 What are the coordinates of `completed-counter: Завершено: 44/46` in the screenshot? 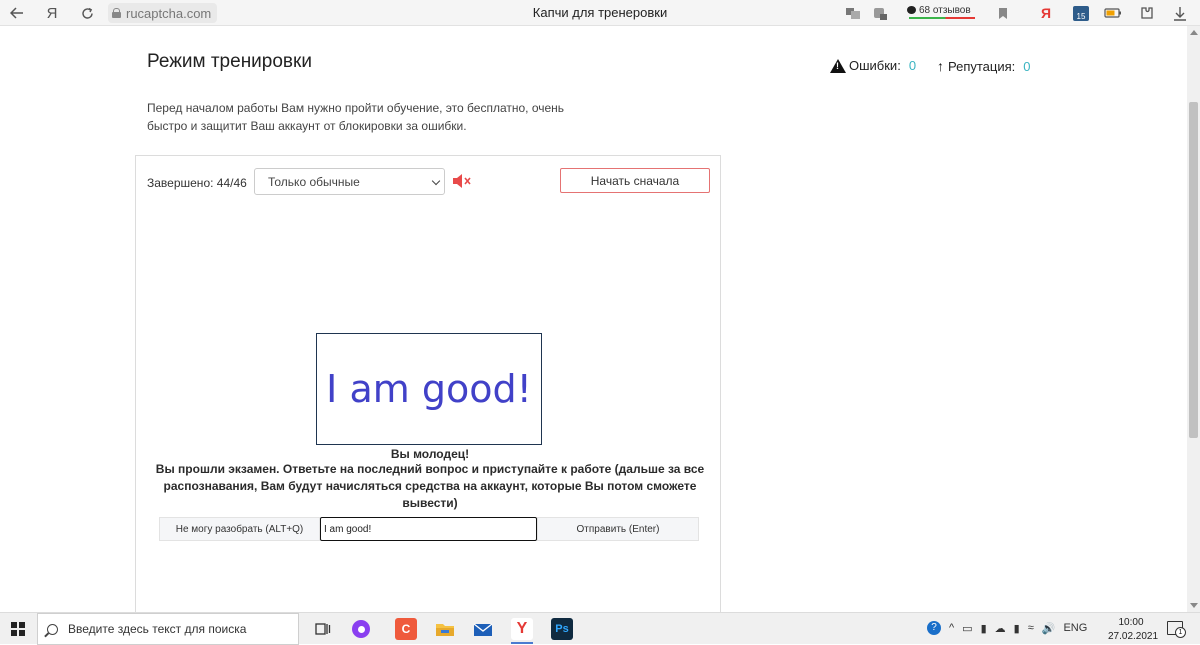 It's located at (197, 183).